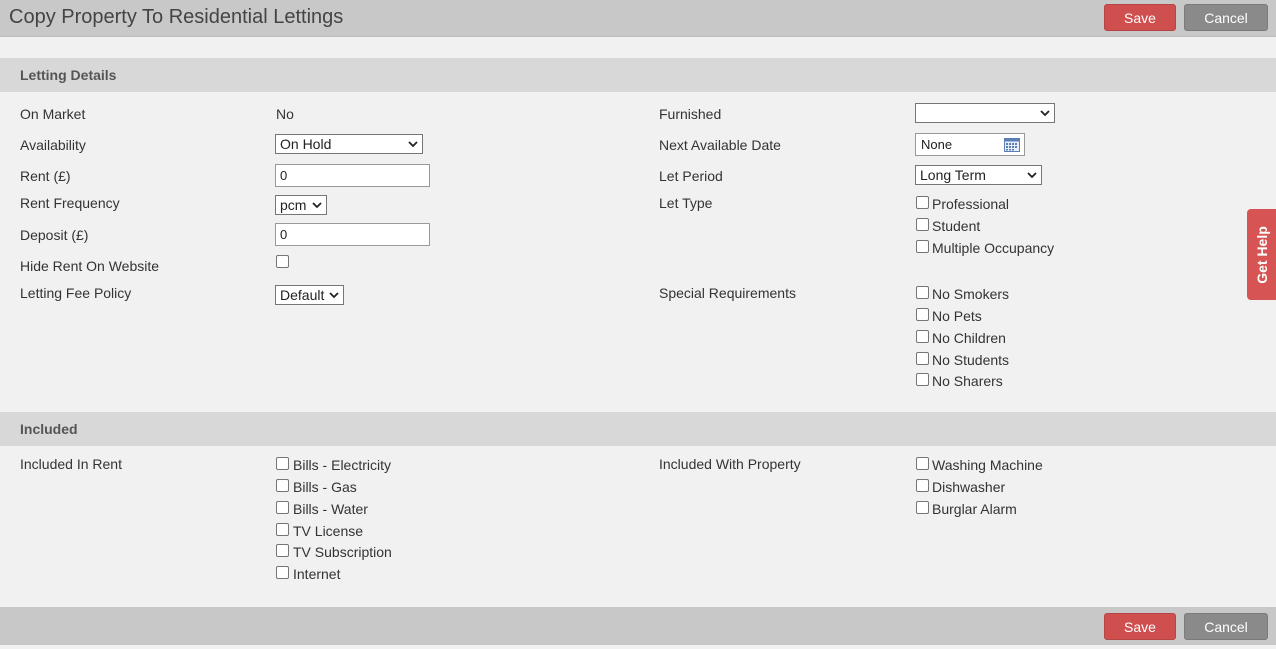  Describe the element at coordinates (45, 176) in the screenshot. I see `rent-label: Rent (£)` at that location.